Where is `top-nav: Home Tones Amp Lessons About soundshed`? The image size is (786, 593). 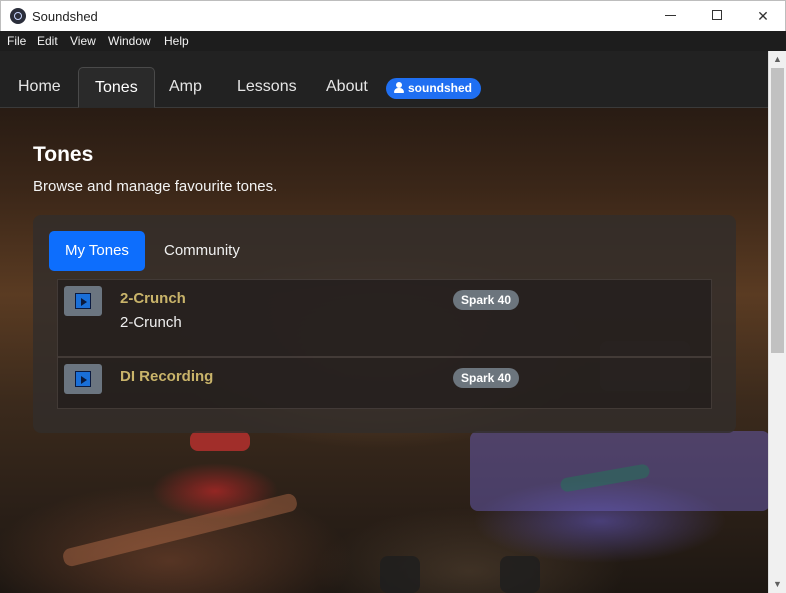 top-nav: Home Tones Amp Lessons About soundshed is located at coordinates (384, 79).